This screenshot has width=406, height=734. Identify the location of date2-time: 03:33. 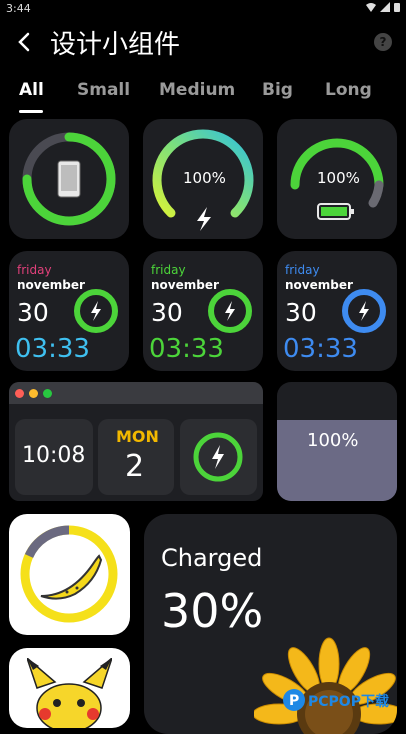
(186, 349).